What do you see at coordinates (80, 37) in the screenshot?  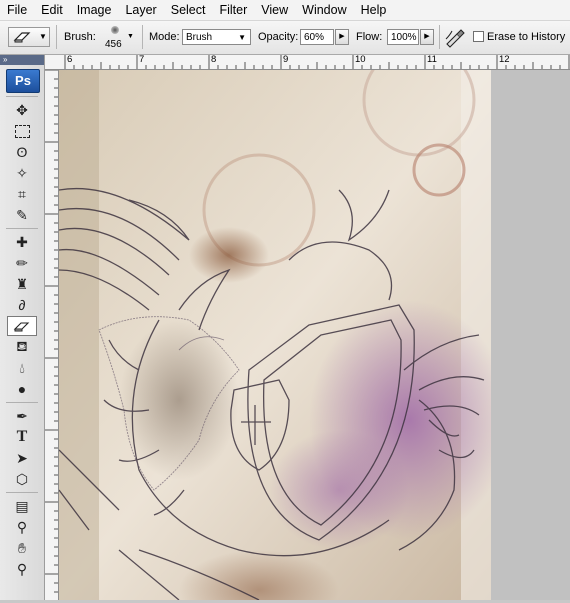 I see `brush-label: Brush:` at bounding box center [80, 37].